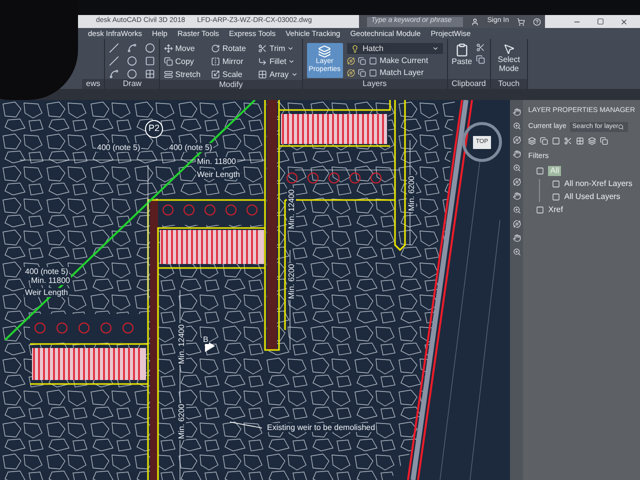 The image size is (640, 480). What do you see at coordinates (230, 48) in the screenshot?
I see `tool-button: Rotate` at bounding box center [230, 48].